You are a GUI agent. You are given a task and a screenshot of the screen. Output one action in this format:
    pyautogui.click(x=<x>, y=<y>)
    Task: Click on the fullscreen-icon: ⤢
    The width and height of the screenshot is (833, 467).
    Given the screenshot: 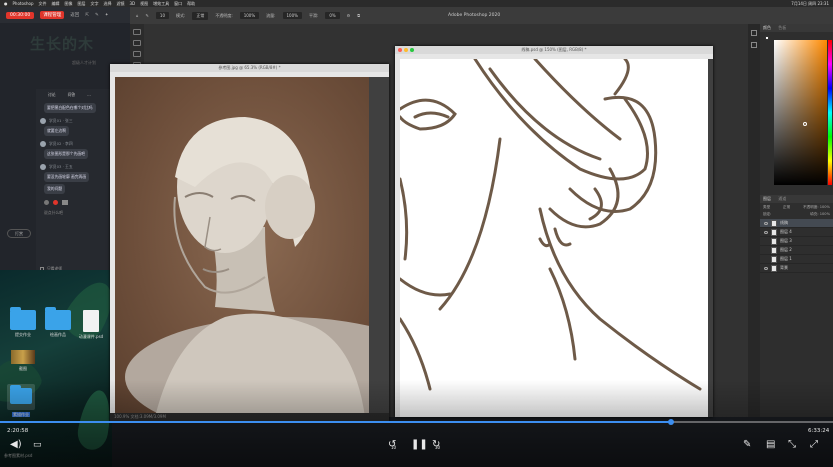 What is the action you would take?
    pyautogui.click(x=814, y=445)
    